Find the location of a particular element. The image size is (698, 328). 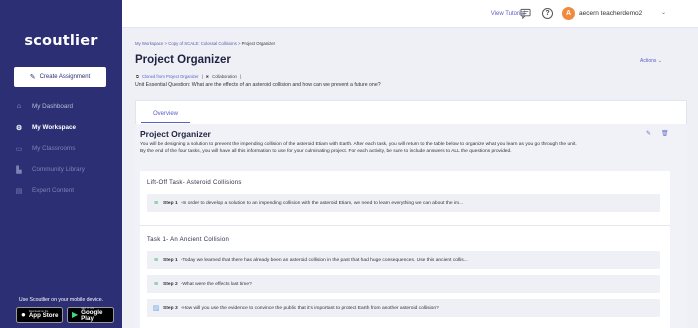

delete-icon: 🗑 is located at coordinates (665, 133).